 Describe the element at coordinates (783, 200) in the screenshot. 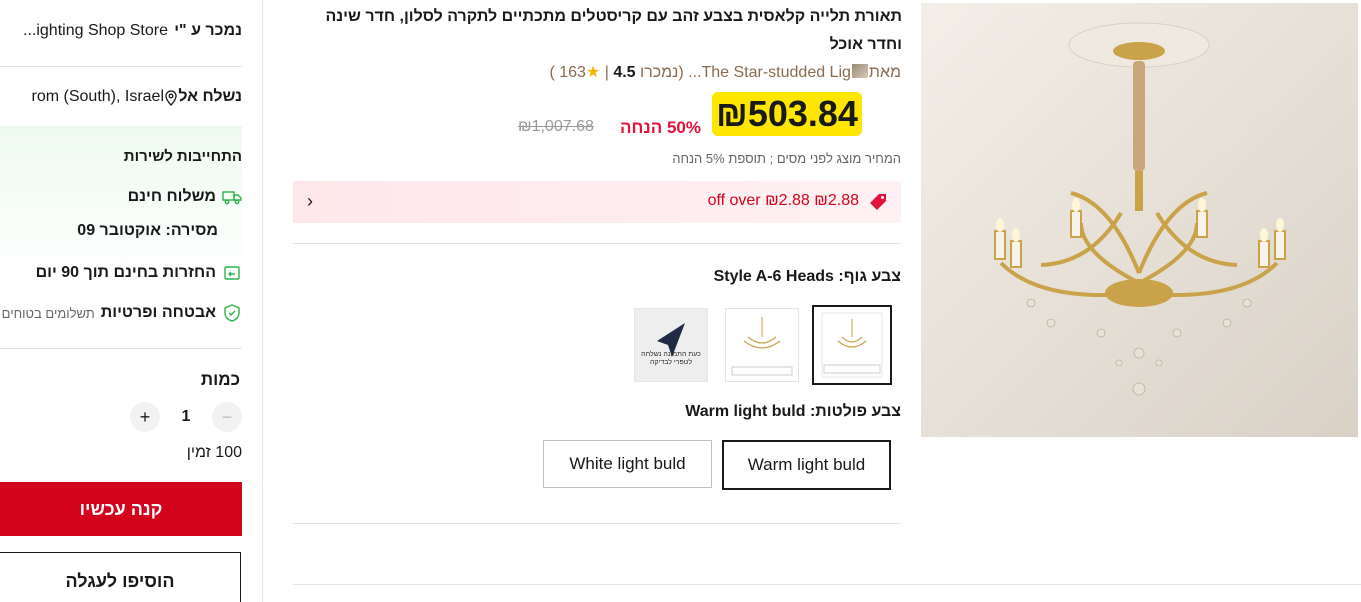

I see `coupon-text: ₪2.88 off over ₪2.88` at that location.